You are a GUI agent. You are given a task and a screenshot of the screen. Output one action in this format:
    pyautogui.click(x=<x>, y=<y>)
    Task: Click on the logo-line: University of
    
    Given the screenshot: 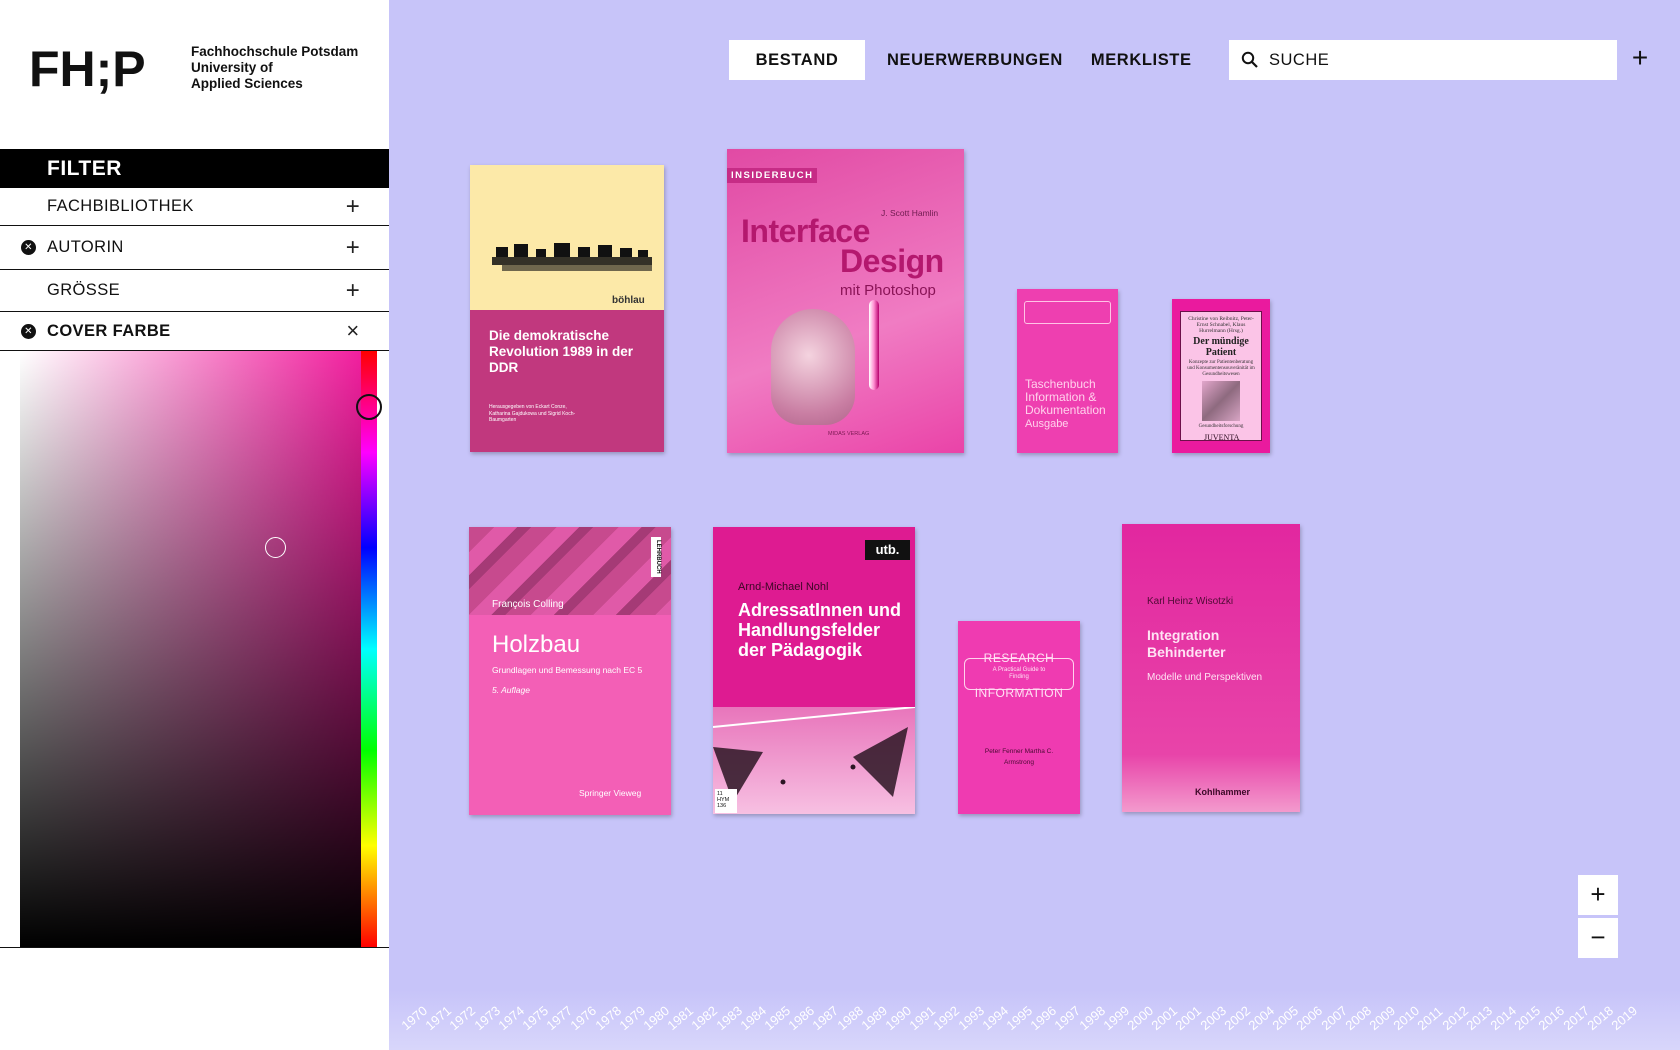 What is the action you would take?
    pyautogui.click(x=232, y=67)
    